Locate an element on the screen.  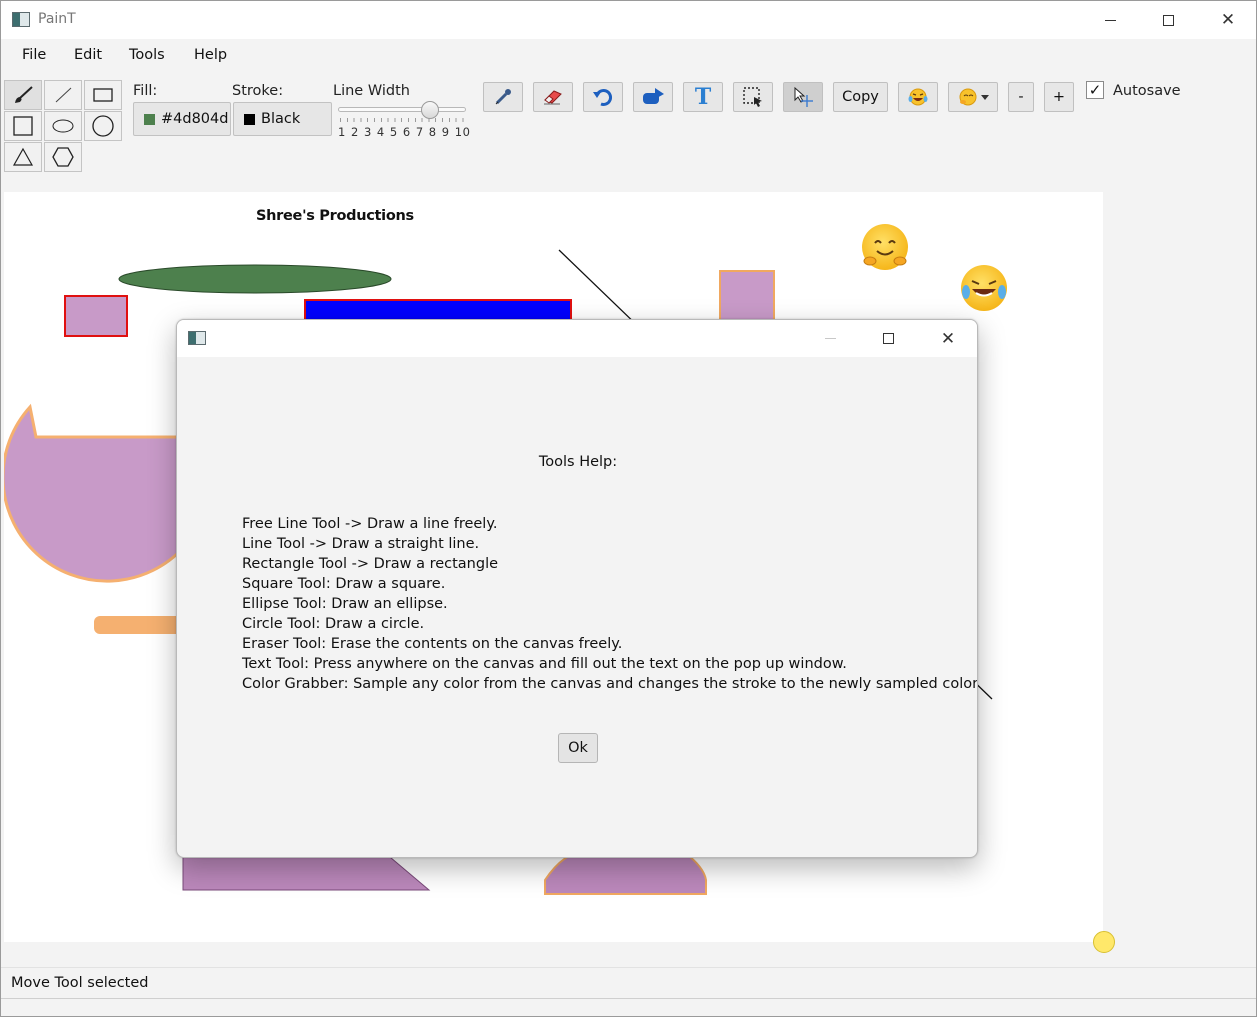
autosave-checkbox: ✓ is located at coordinates (1095, 90).